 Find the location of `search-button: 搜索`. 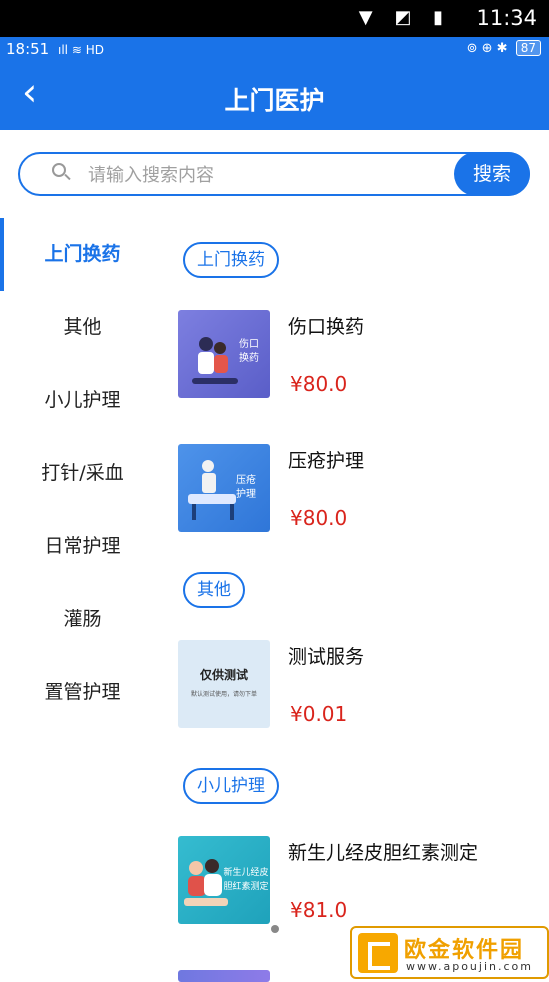

search-button: 搜索 is located at coordinates (492, 174).